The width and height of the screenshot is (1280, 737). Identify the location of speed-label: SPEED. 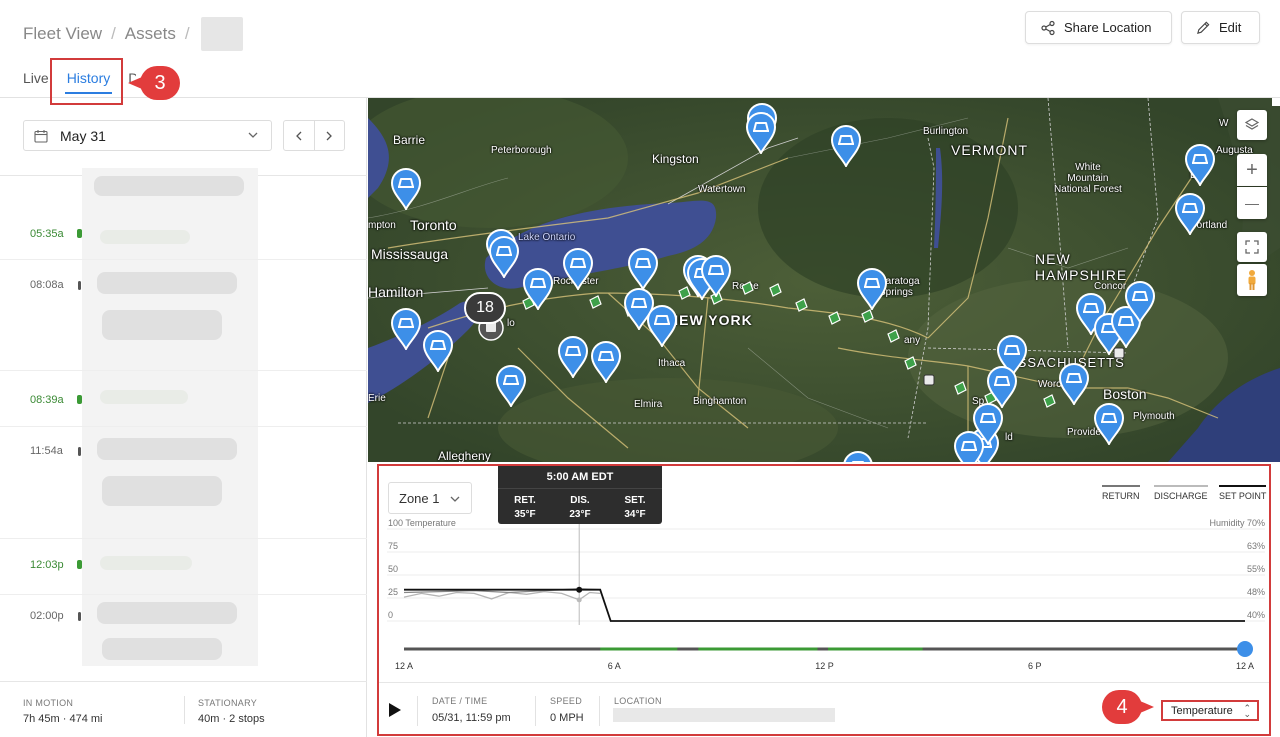
(566, 701).